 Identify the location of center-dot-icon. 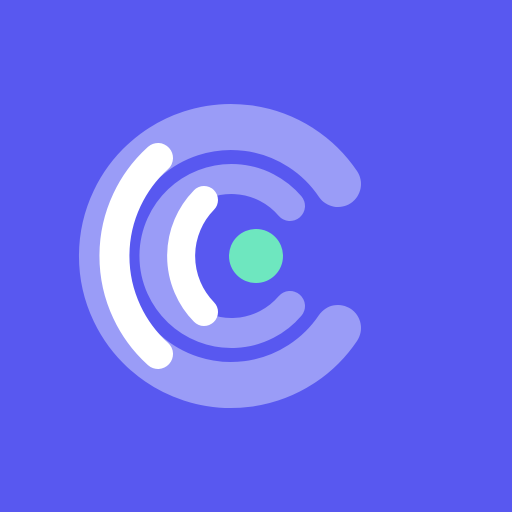
(256, 256).